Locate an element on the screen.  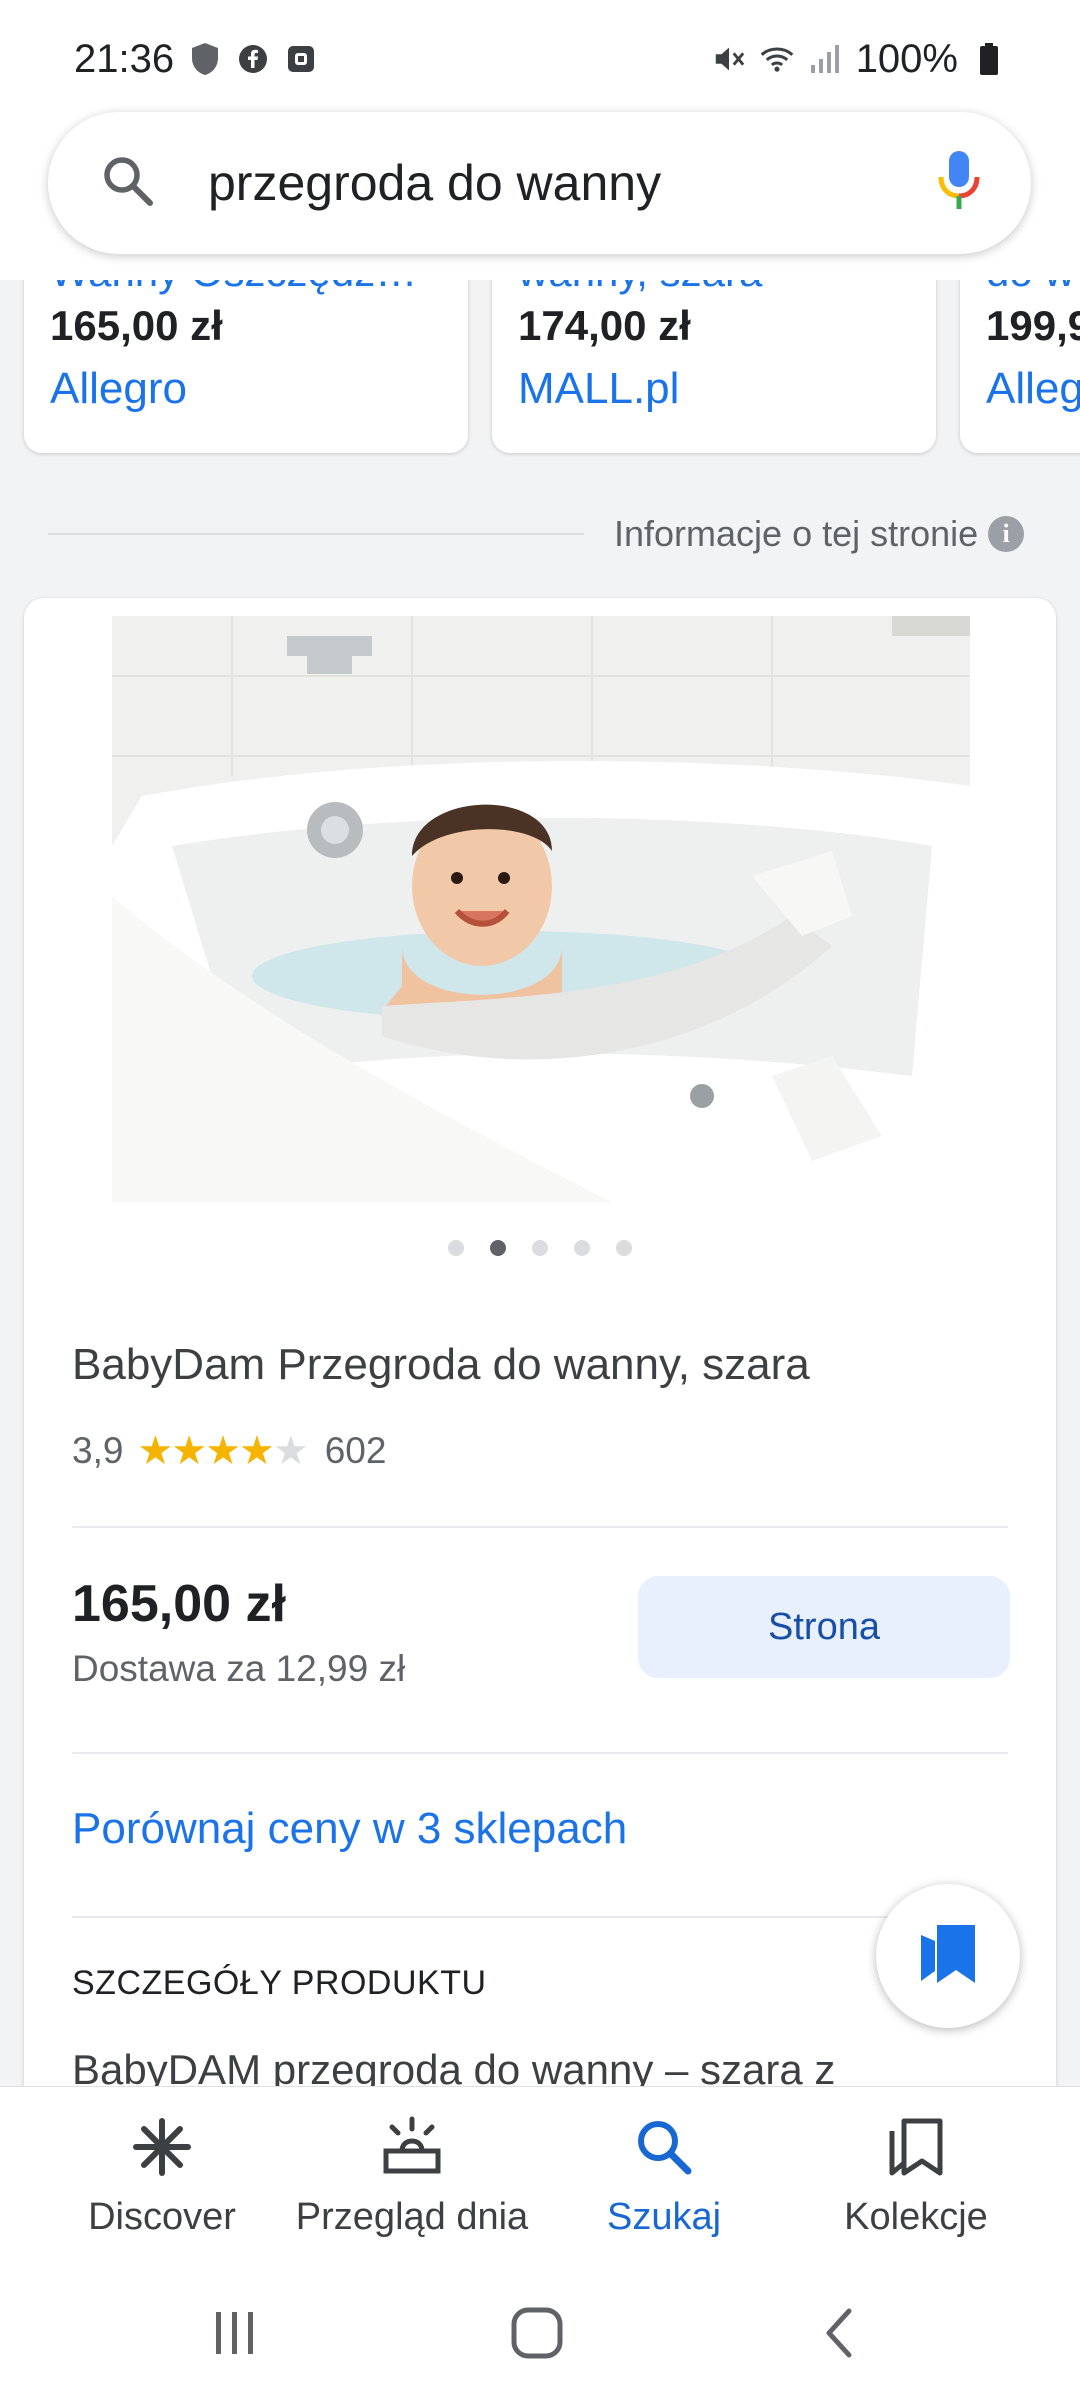
nav-label: Przegląd dnia is located at coordinates (412, 2217).